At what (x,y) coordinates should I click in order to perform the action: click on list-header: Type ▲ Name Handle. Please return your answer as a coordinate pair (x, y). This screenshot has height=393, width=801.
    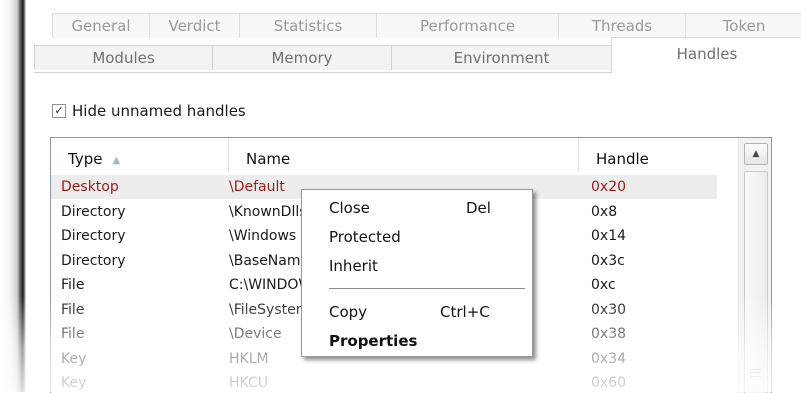
    Looking at the image, I should click on (411, 155).